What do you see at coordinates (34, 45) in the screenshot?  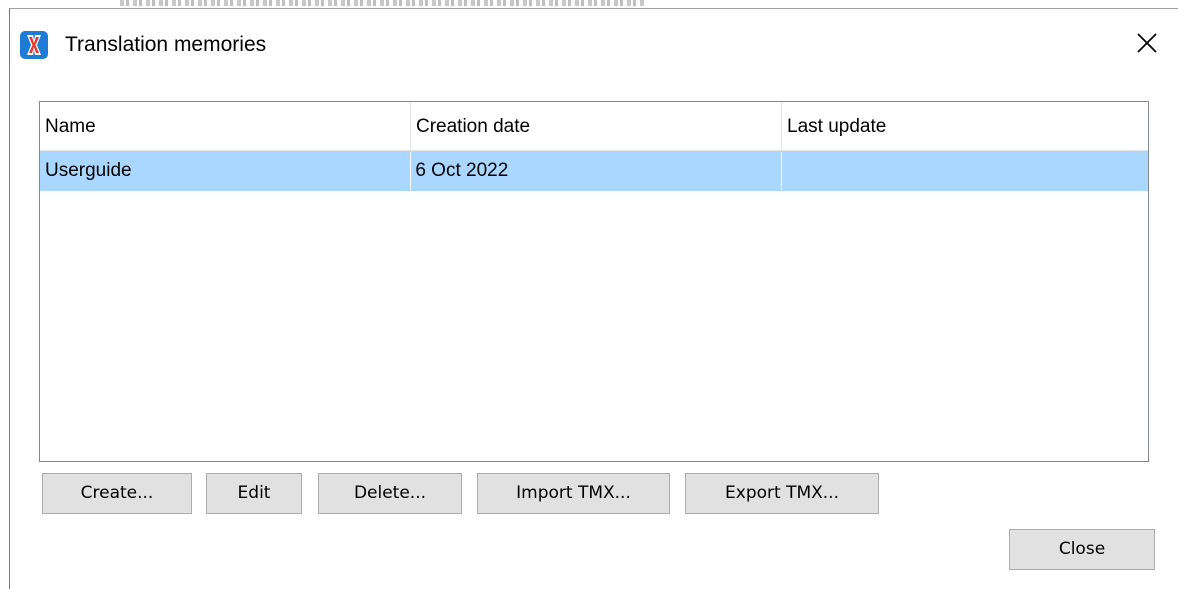 I see `app-logo-icon` at bounding box center [34, 45].